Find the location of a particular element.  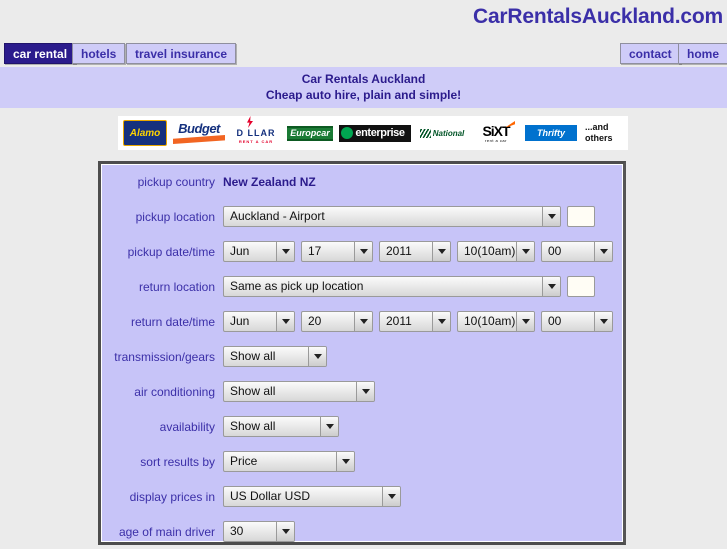

return-location-select: Same as pick up location is located at coordinates (392, 286).